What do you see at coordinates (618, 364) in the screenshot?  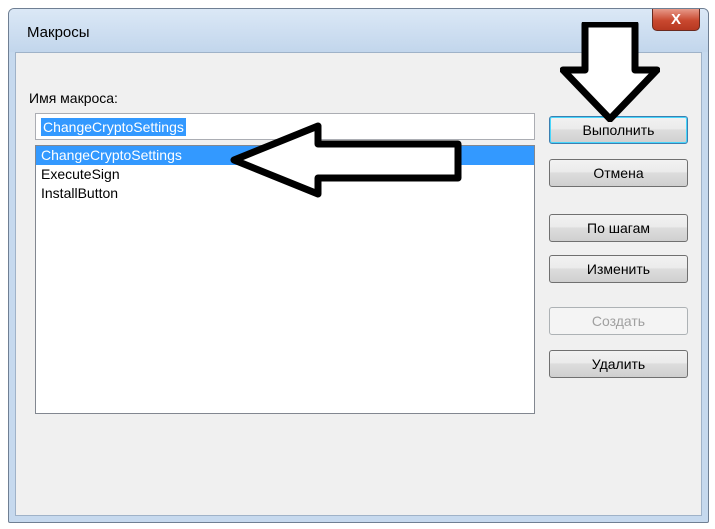 I see `delete-button: Удалить` at bounding box center [618, 364].